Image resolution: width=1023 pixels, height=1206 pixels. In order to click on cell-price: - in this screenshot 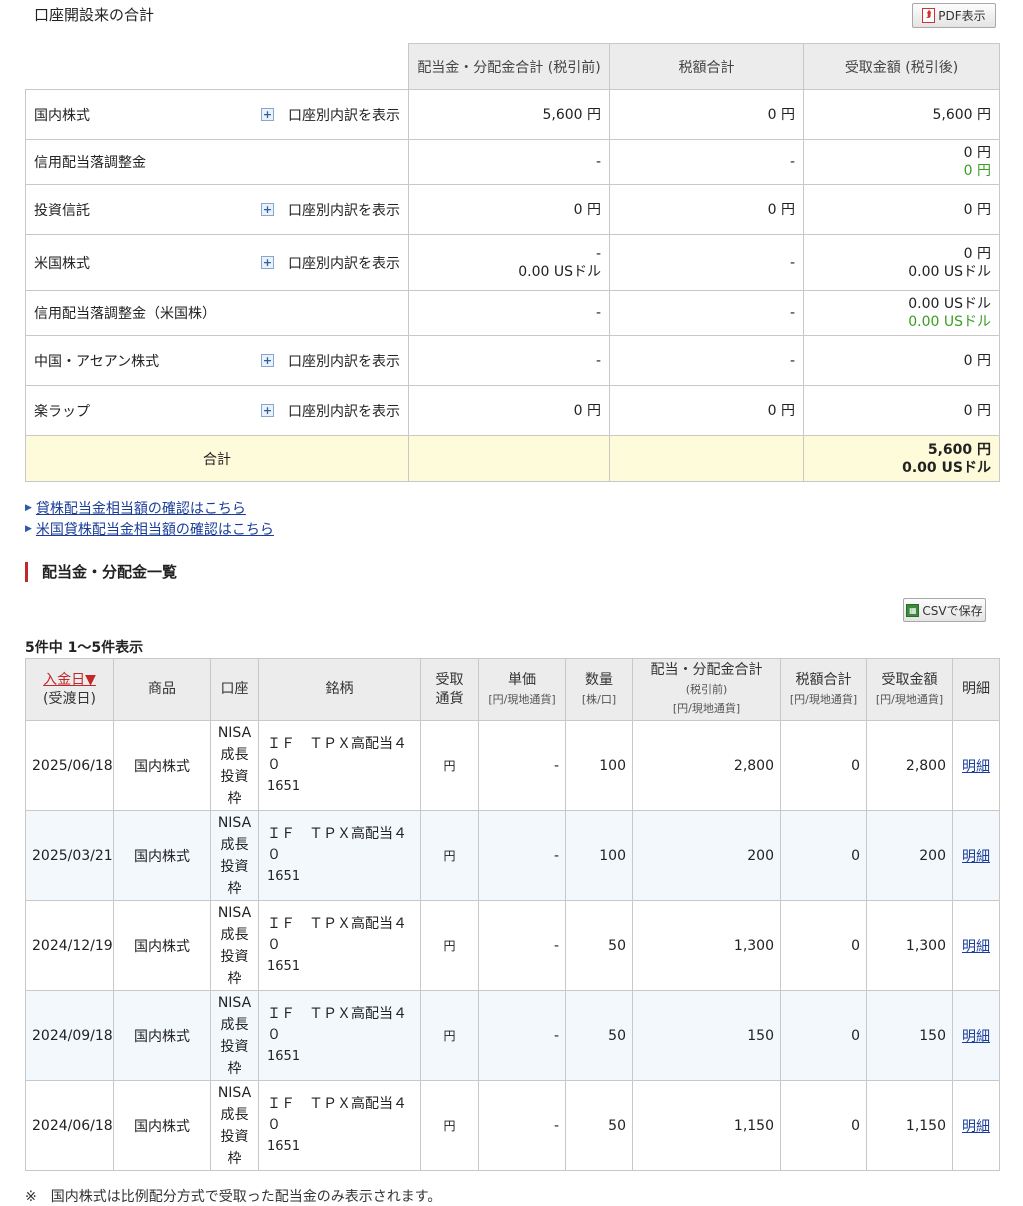, I will do `click(522, 1125)`.